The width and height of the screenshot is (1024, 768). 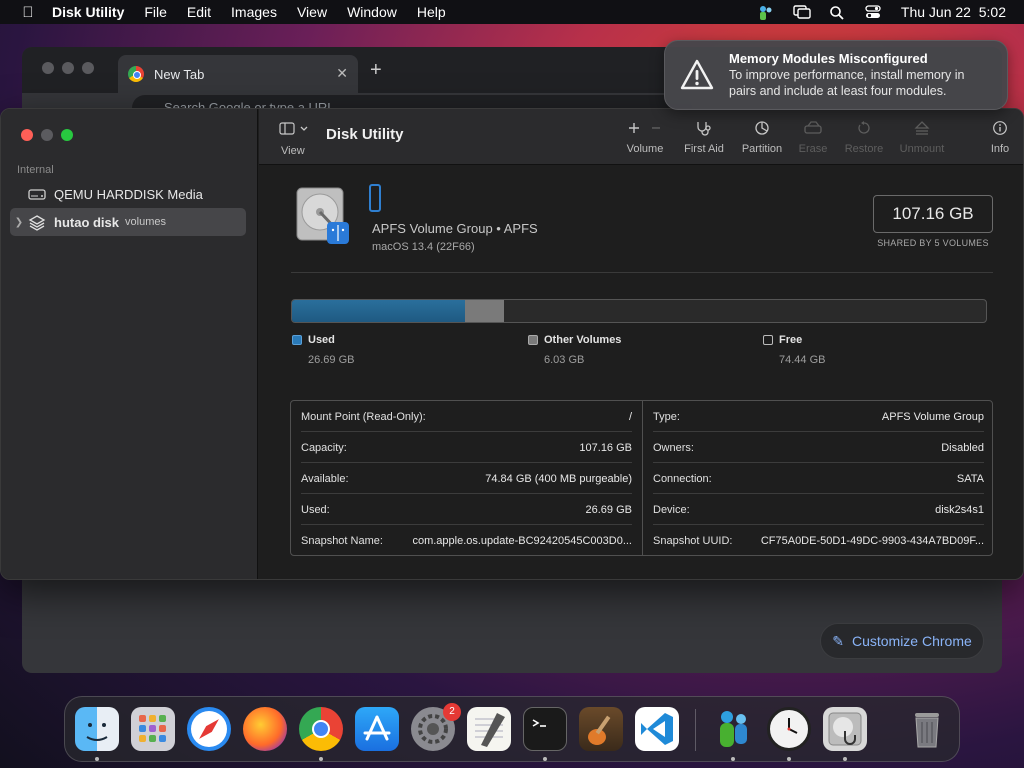 I want to click on menu-clock: Thu Jun 22 5:02, so click(x=953, y=12).